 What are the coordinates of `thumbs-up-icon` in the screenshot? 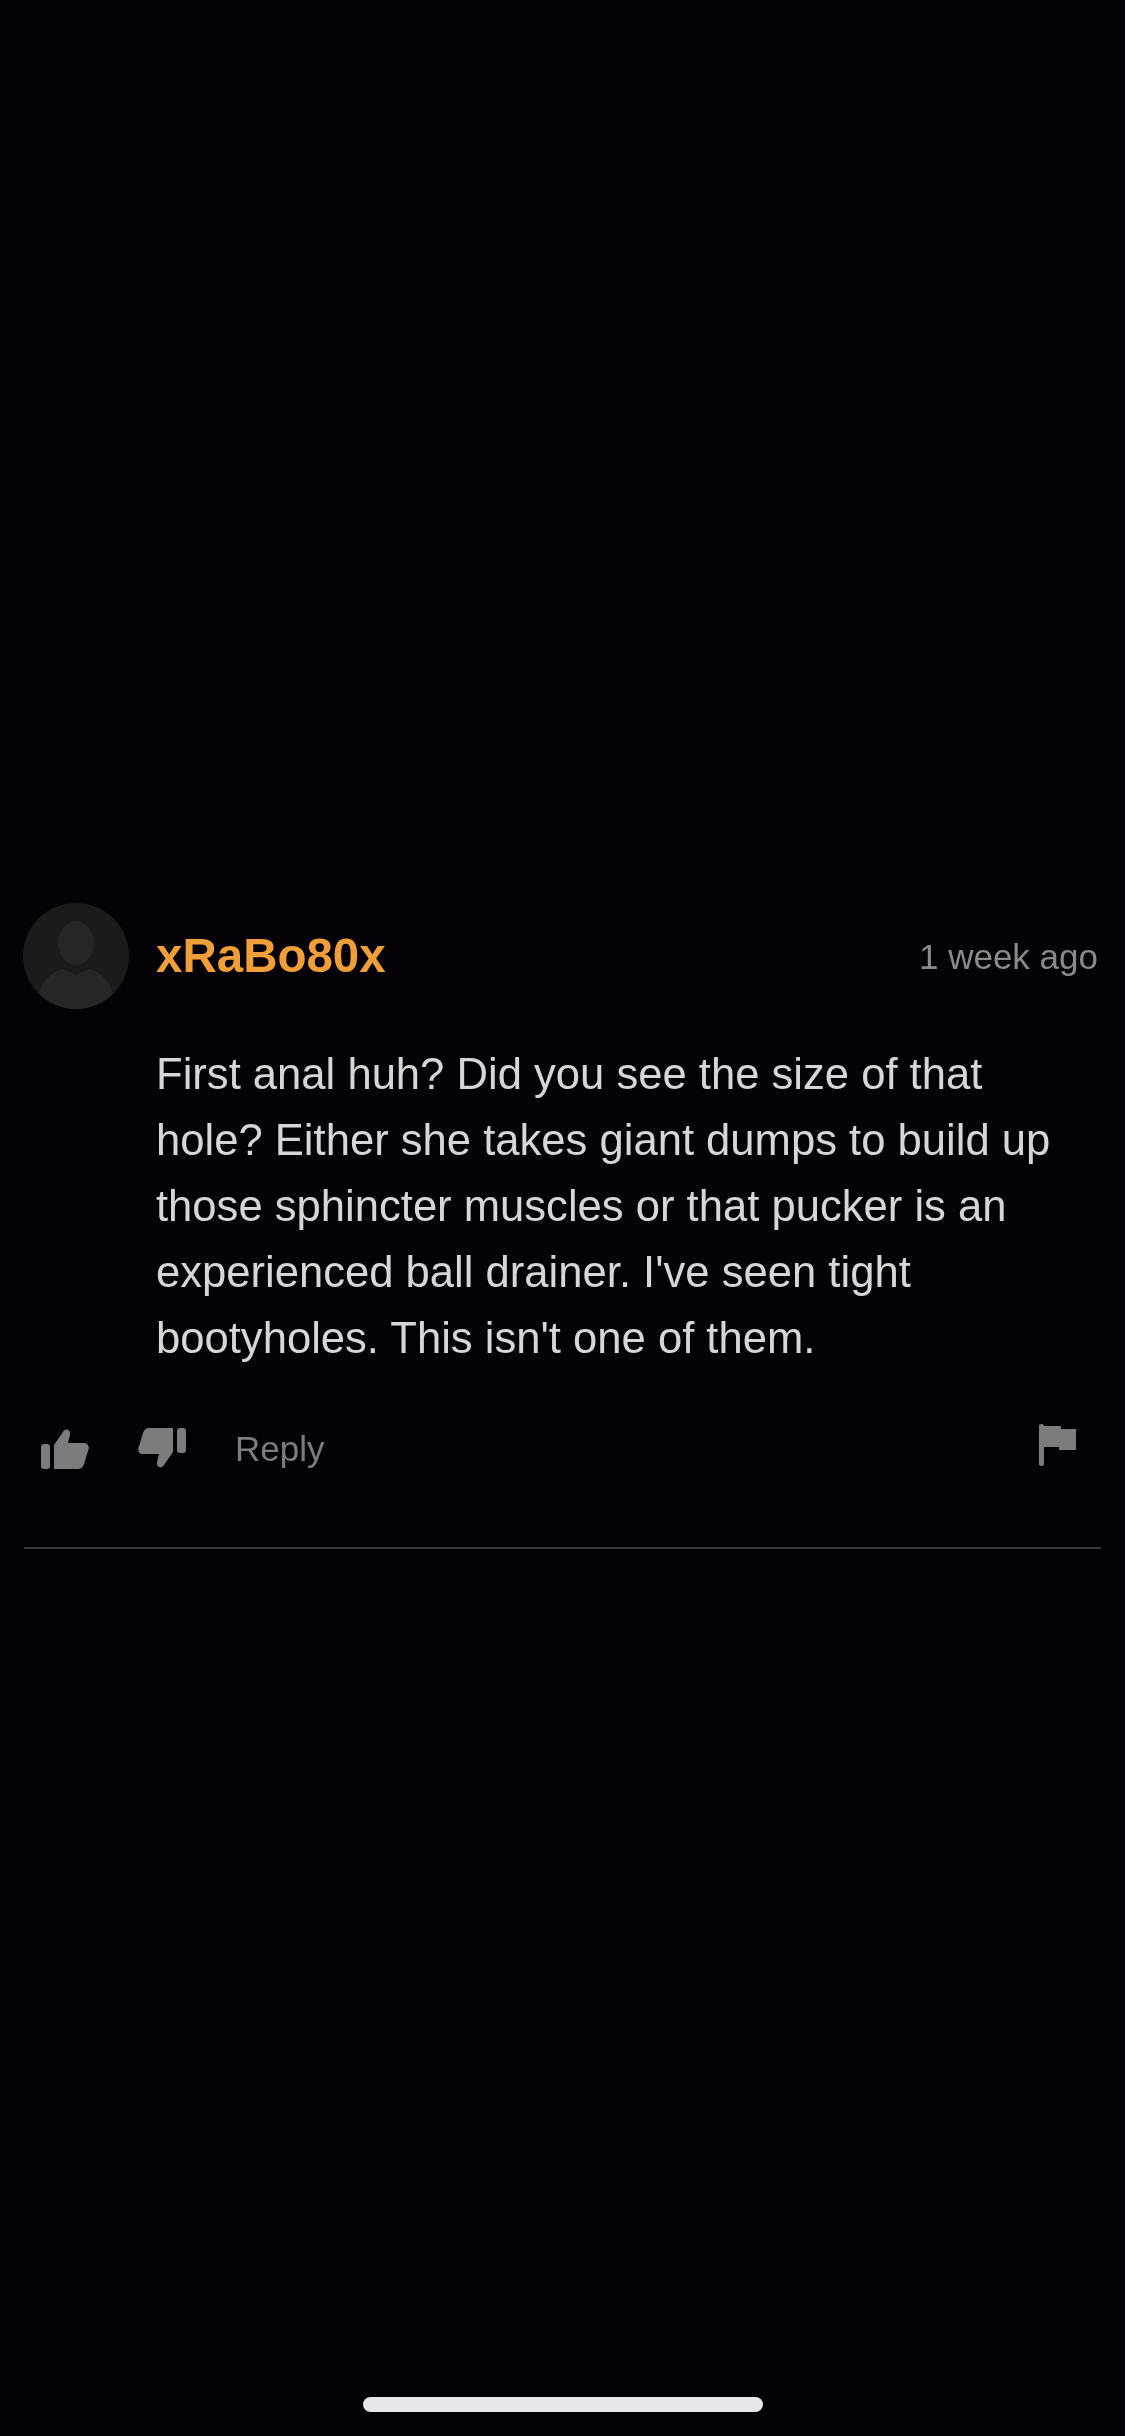 It's located at (65, 1448).